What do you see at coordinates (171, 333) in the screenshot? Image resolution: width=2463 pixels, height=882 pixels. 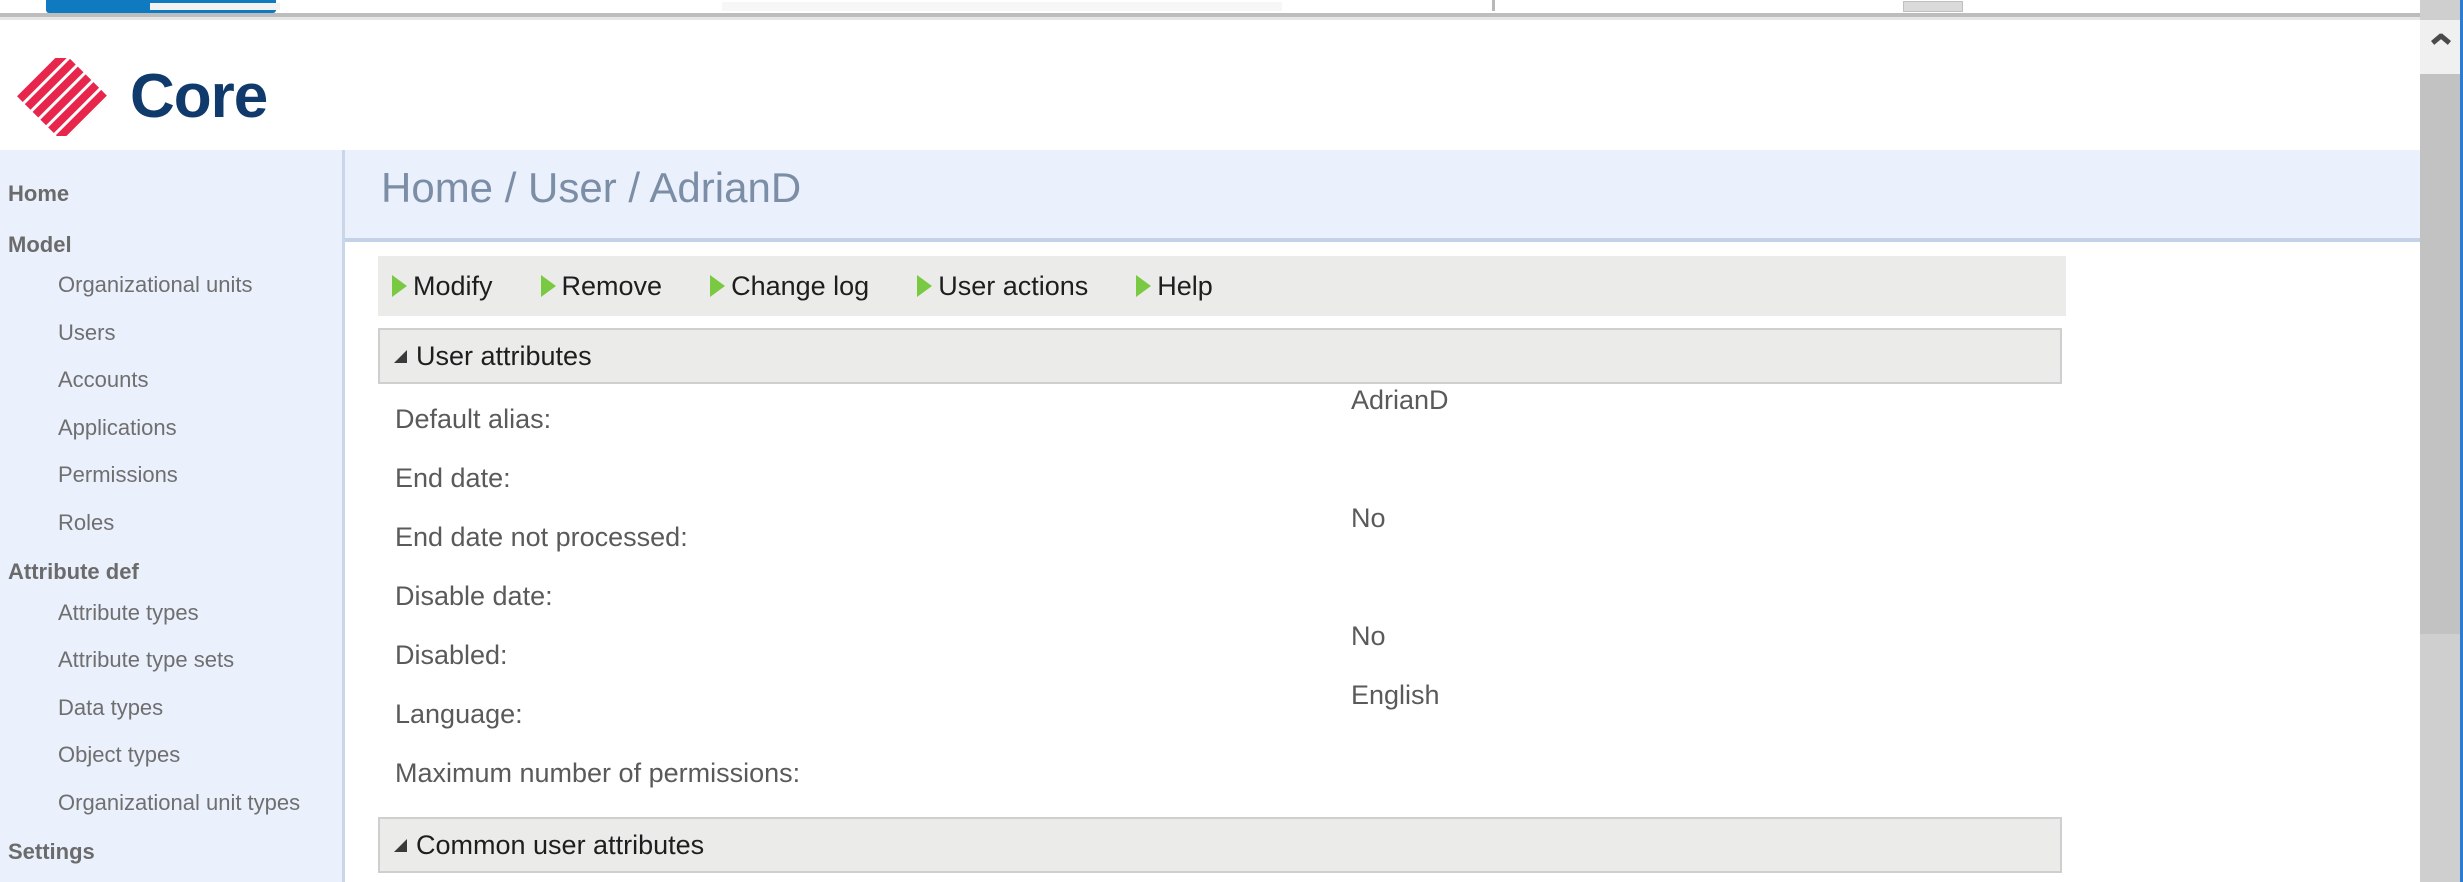 I see `sidebar-item-users: Users` at bounding box center [171, 333].